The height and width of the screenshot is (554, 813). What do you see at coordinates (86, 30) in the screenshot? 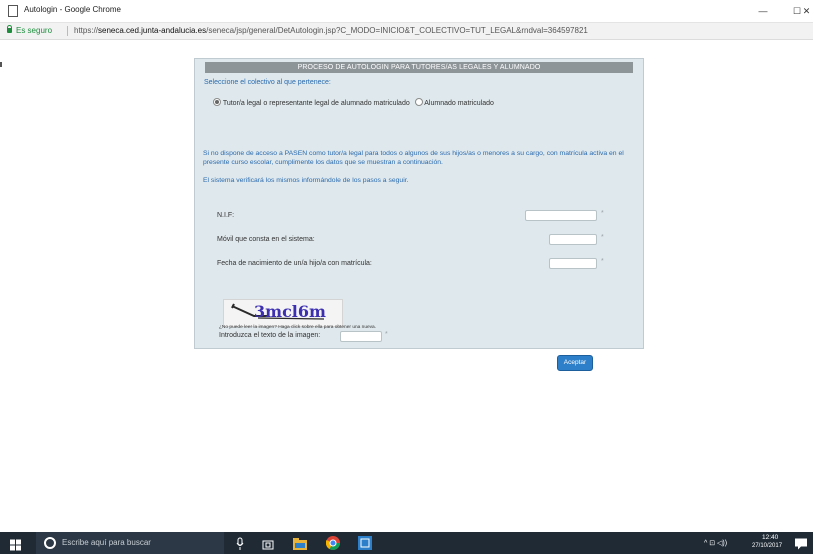
I see `url-scheme: https://` at bounding box center [86, 30].